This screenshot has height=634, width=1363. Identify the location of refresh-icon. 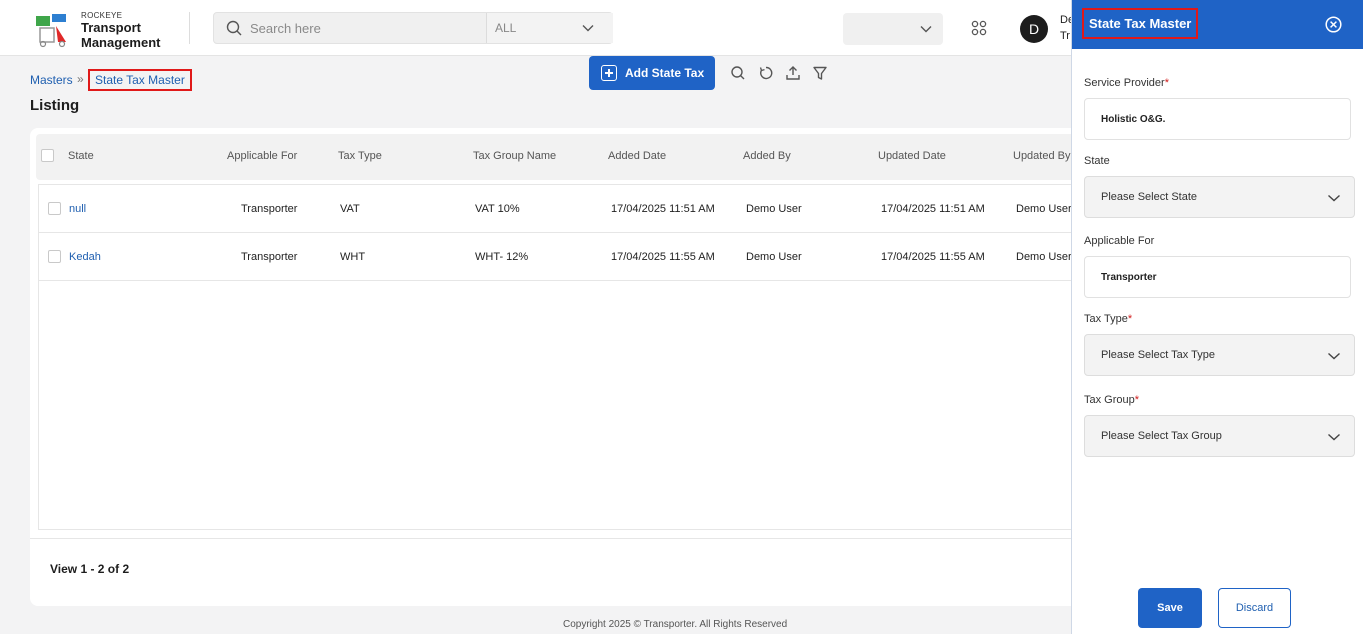
(766, 73).